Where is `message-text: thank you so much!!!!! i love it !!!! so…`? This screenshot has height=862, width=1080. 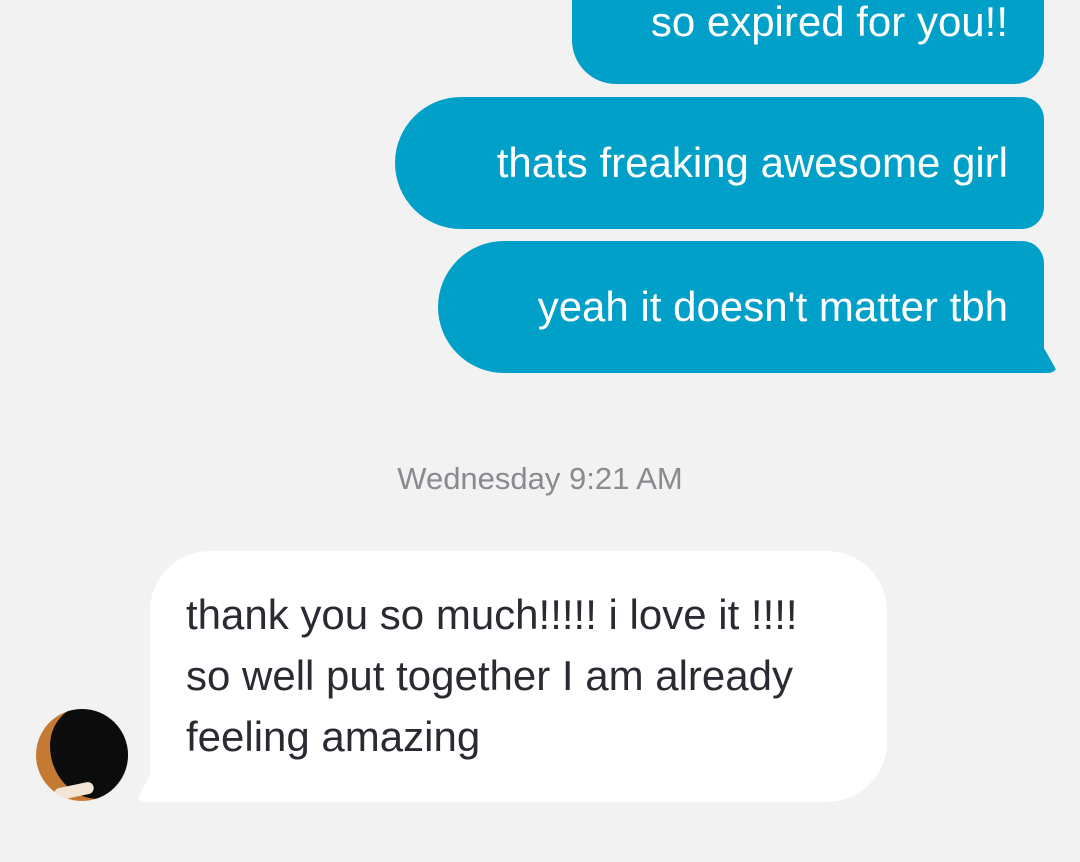
message-text: thank you so much!!!!! i love it !!!! so… is located at coordinates (492, 675).